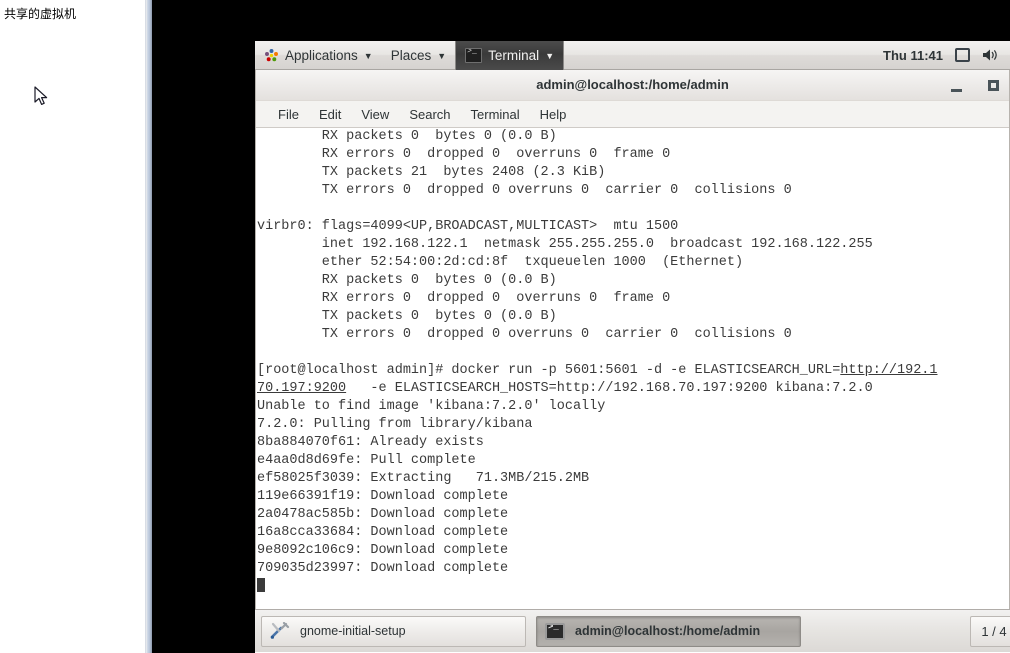  What do you see at coordinates (353, 631) in the screenshot?
I see `taskbar-label: gnome-initial-setup` at bounding box center [353, 631].